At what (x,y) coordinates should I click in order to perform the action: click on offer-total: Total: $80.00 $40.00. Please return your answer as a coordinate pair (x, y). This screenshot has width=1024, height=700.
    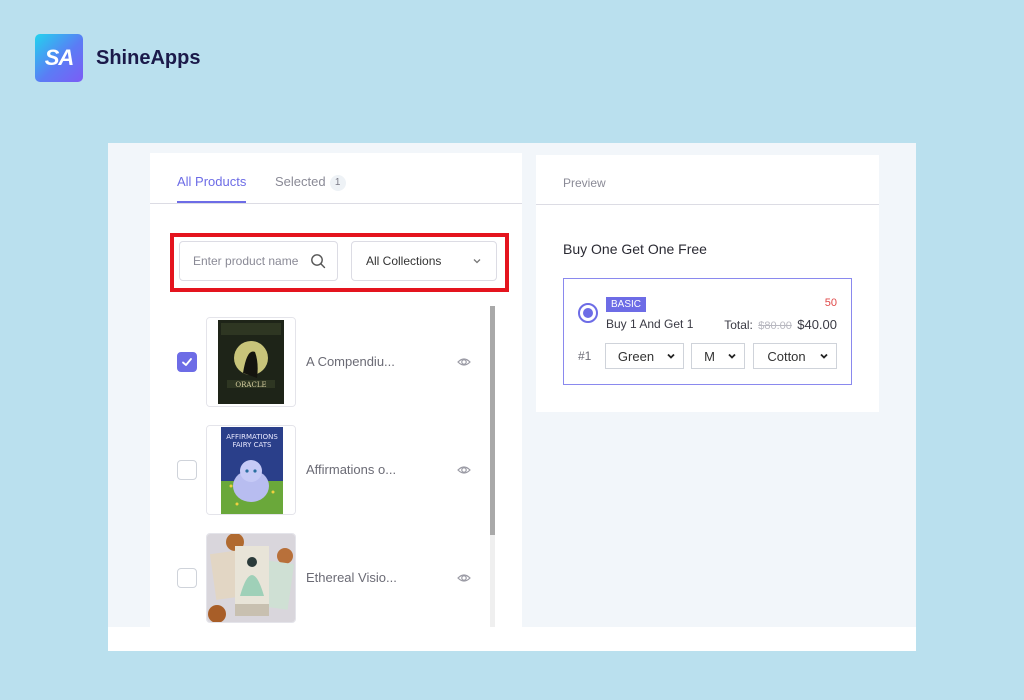
    Looking at the image, I should click on (780, 324).